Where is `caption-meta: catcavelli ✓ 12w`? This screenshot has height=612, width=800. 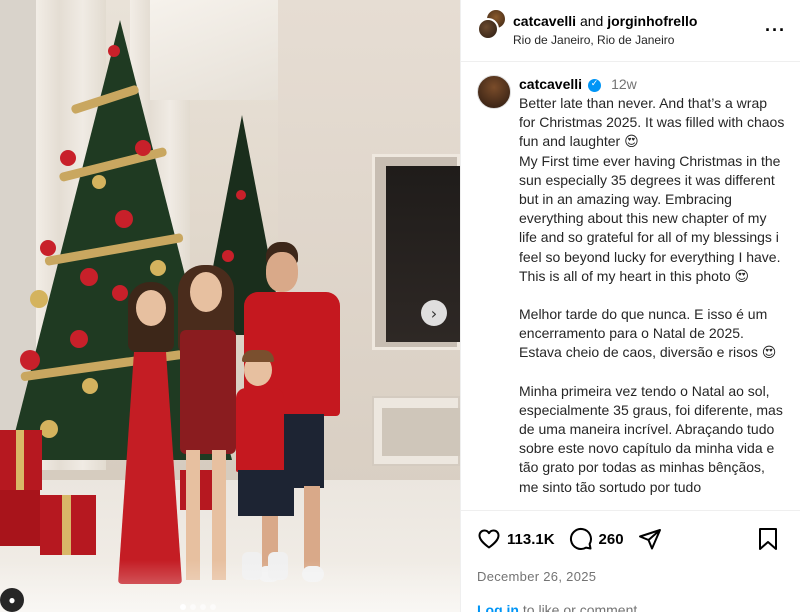 caption-meta: catcavelli ✓ 12w is located at coordinates (652, 85).